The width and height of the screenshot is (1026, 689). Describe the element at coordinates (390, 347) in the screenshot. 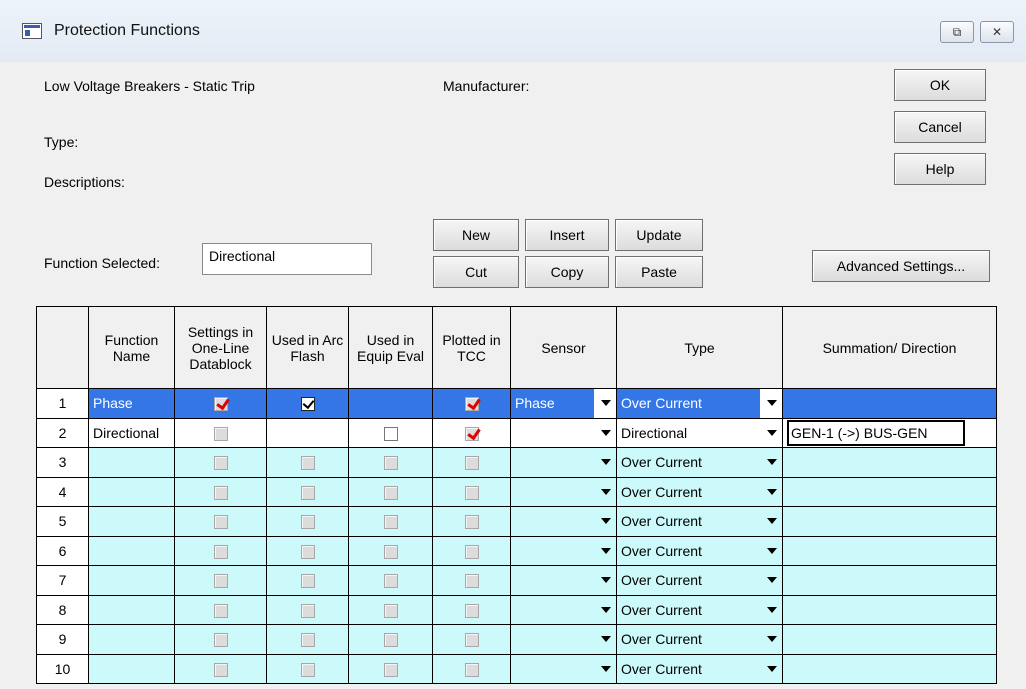

I see `header-equip-eval: Used in Equip Eval` at that location.